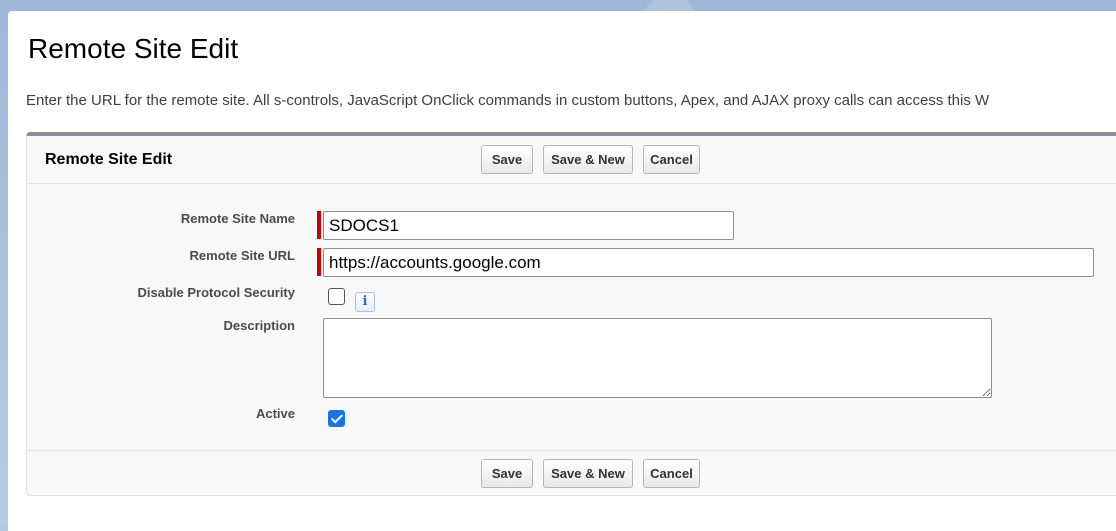 The width and height of the screenshot is (1116, 531). I want to click on remote-site-url-input, so click(708, 262).